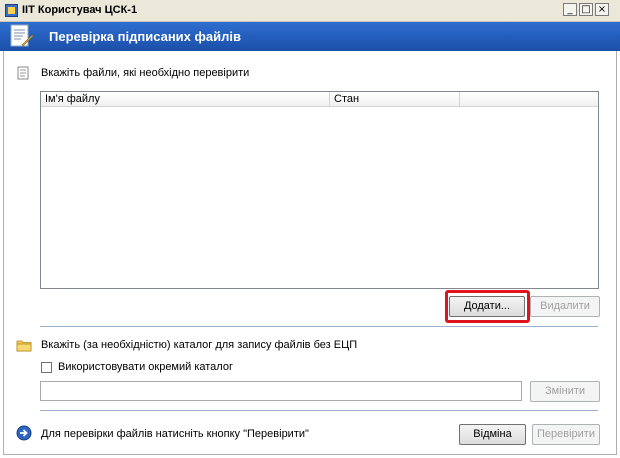  I want to click on column-header-filename: Ім'я файлу, so click(185, 99).